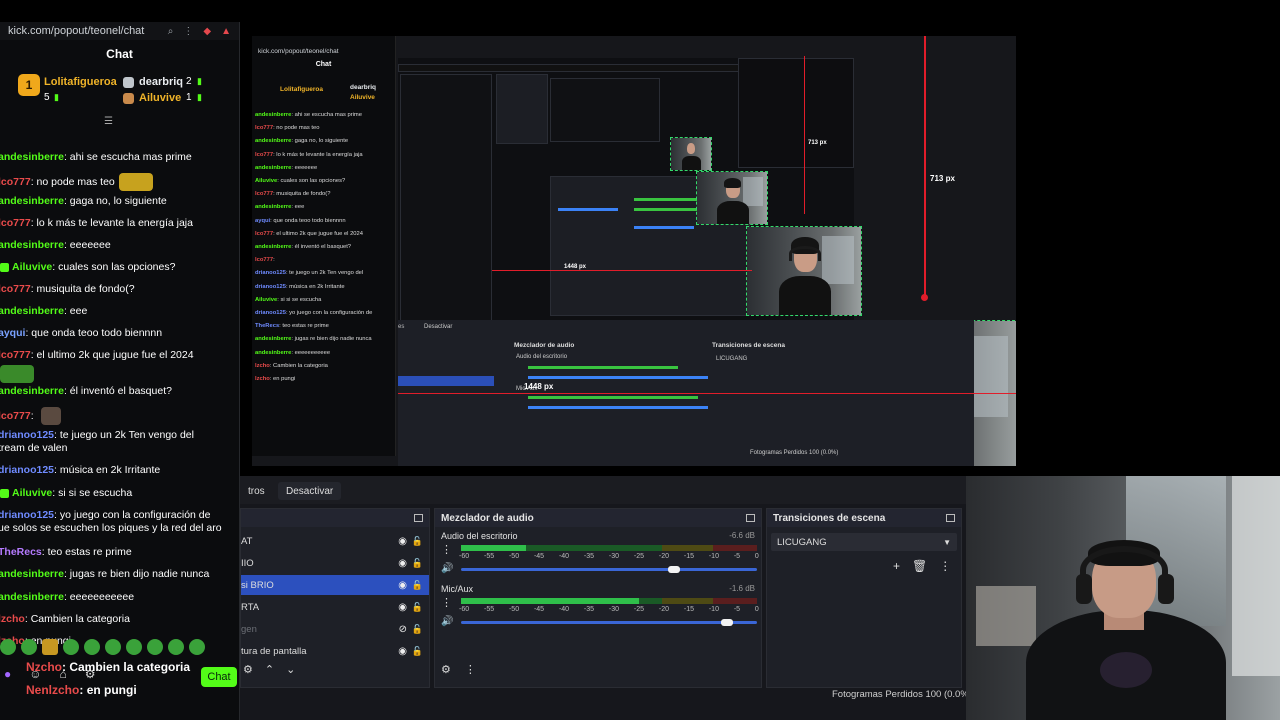 The image size is (1280, 720). I want to click on microphone-icon: ●, so click(7, 674).